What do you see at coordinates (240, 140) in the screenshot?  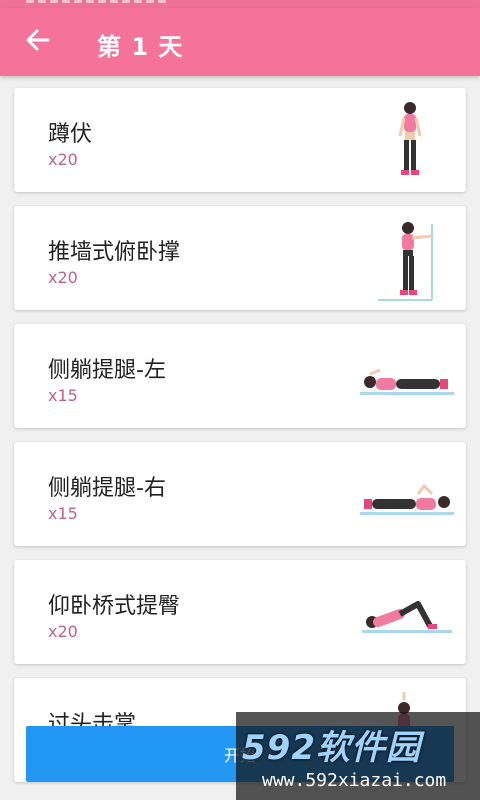 I see `exercise-card-squat: 蹲伏 x20` at bounding box center [240, 140].